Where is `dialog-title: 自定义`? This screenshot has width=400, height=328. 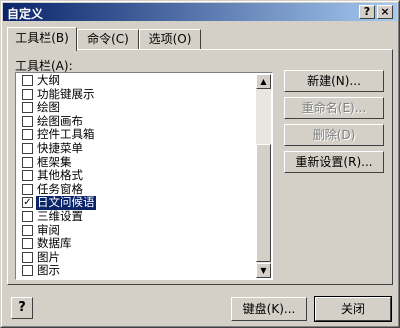 dialog-title: 自定义 is located at coordinates (25, 14).